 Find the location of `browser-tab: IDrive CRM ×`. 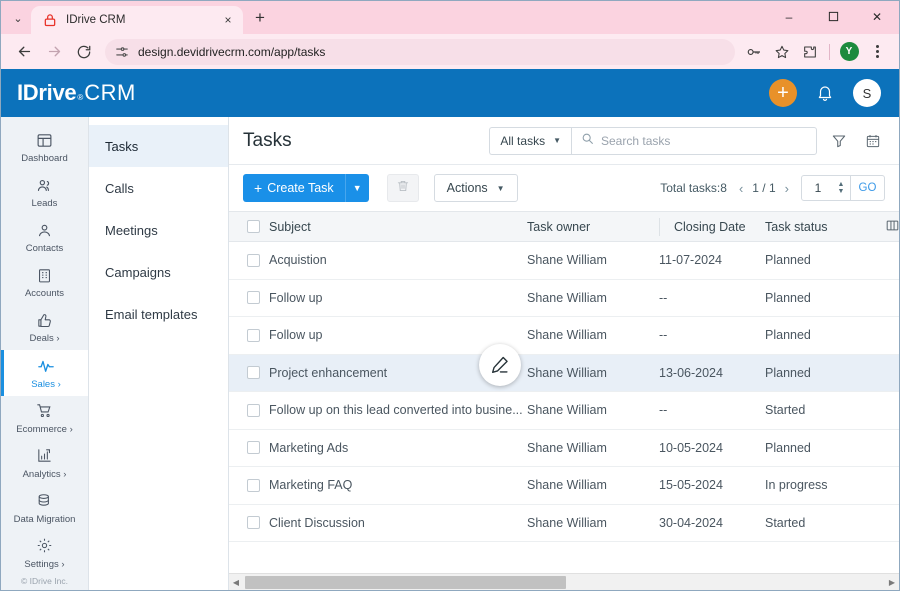

browser-tab: IDrive CRM × is located at coordinates (137, 20).